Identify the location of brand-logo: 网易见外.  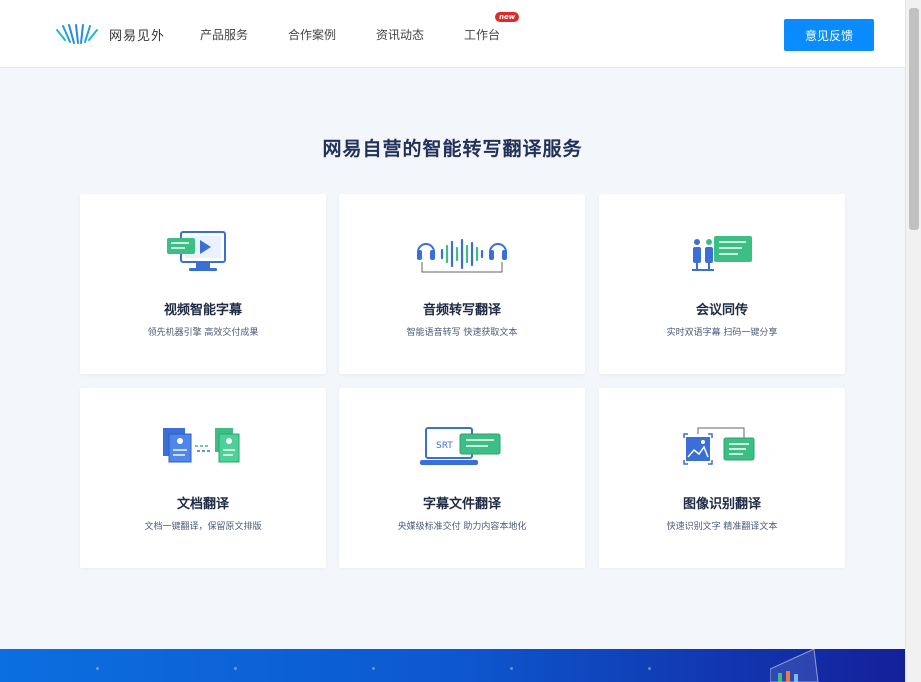
(110, 34).